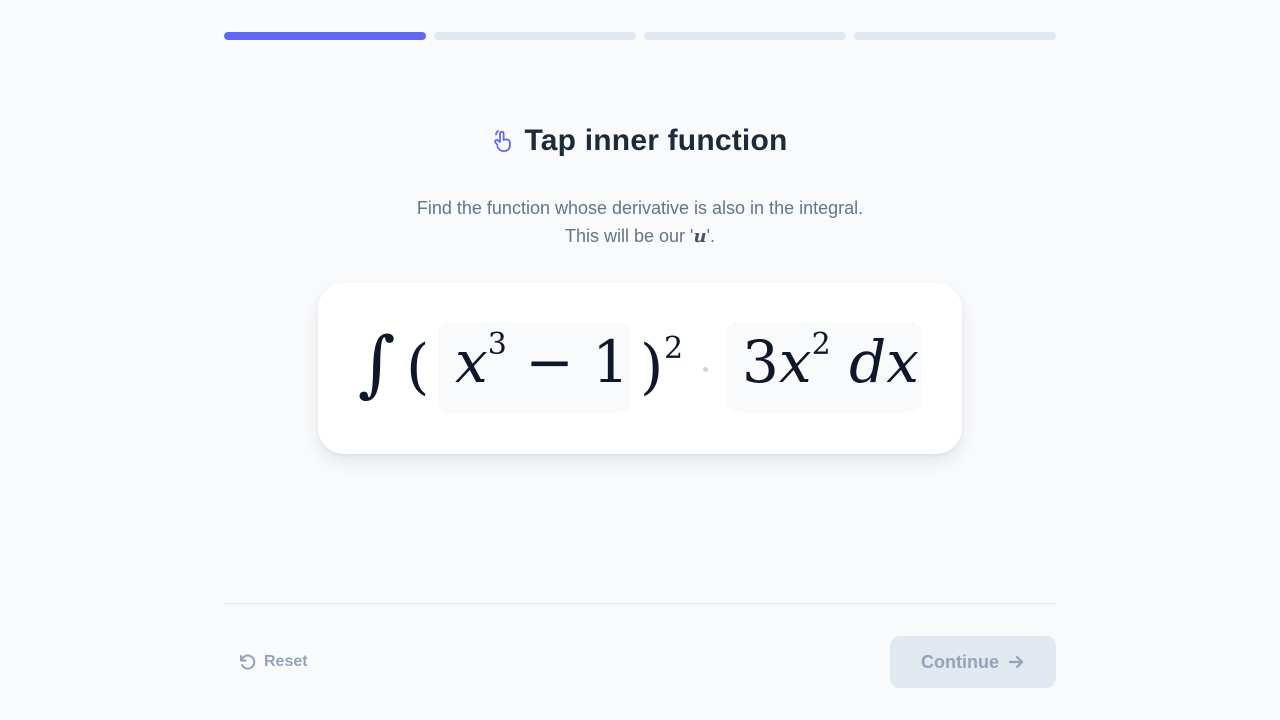 Image resolution: width=1280 pixels, height=720 pixels. What do you see at coordinates (874, 362) in the screenshot?
I see `deriv-dx: dx` at bounding box center [874, 362].